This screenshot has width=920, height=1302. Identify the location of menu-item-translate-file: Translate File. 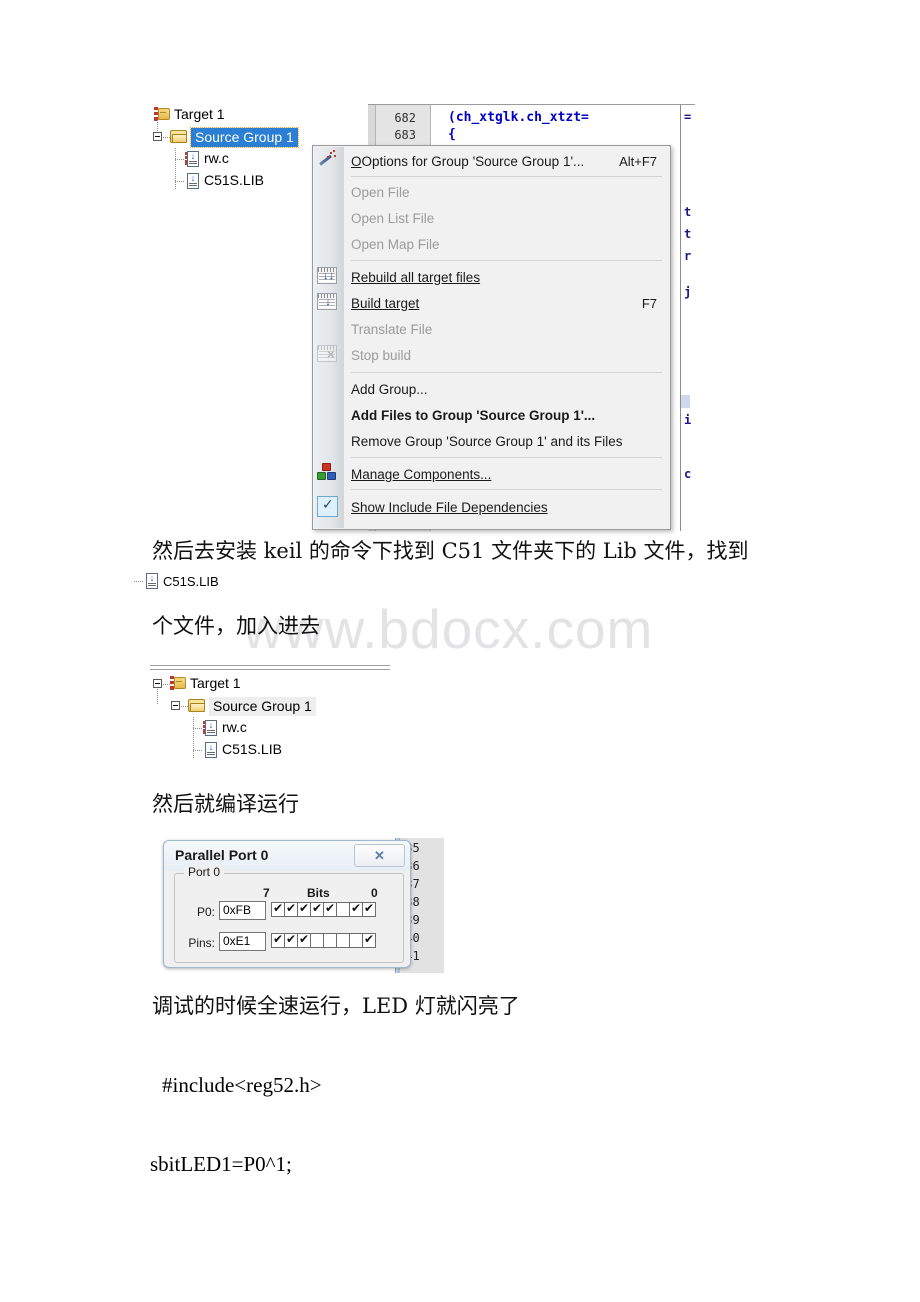
(506, 329).